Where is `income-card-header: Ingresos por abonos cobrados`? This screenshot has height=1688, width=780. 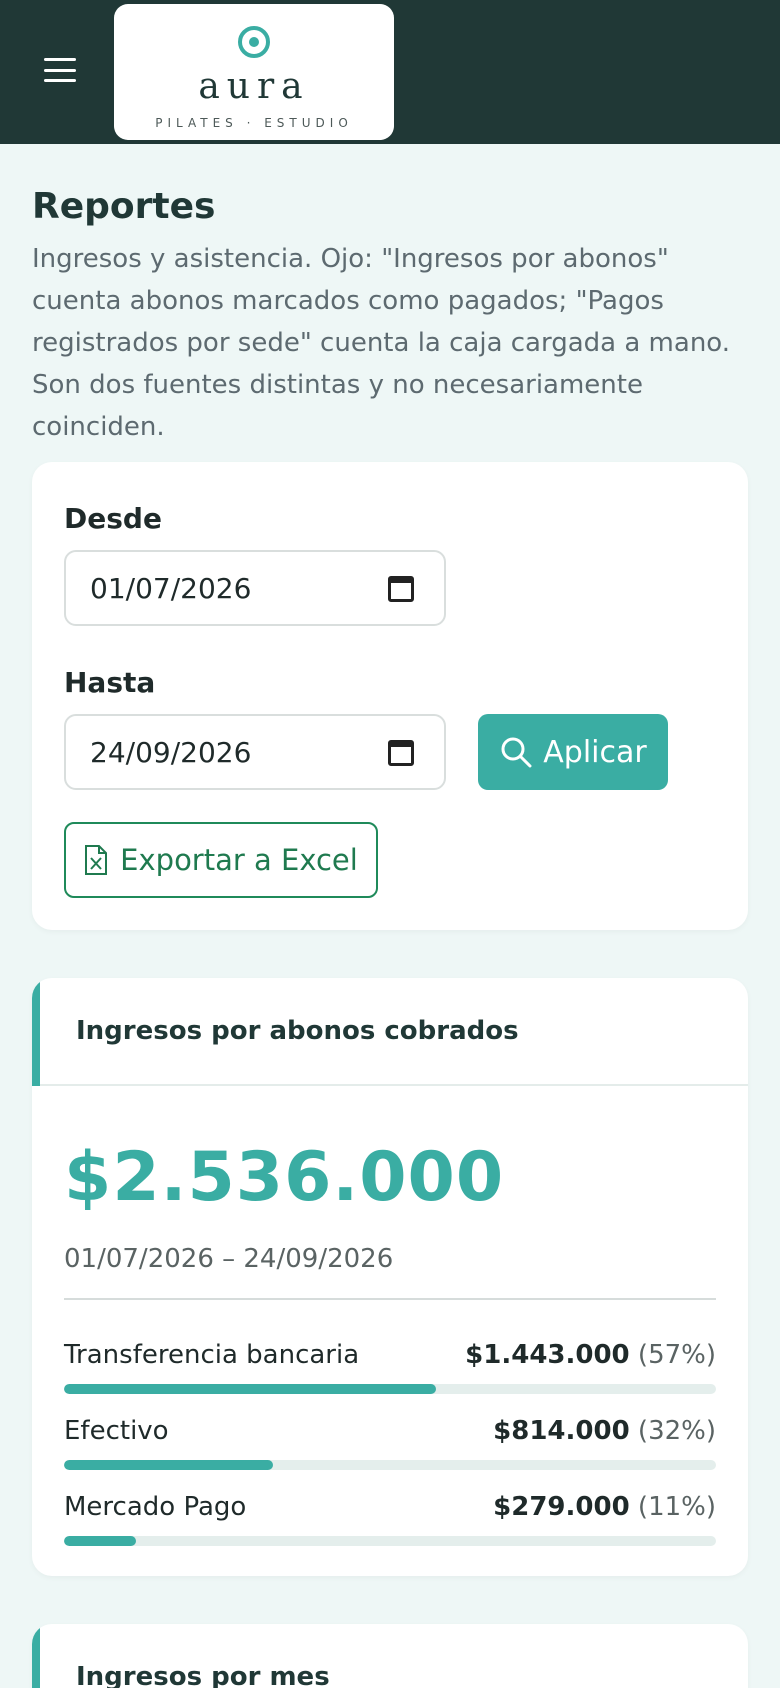 income-card-header: Ingresos por abonos cobrados is located at coordinates (390, 1032).